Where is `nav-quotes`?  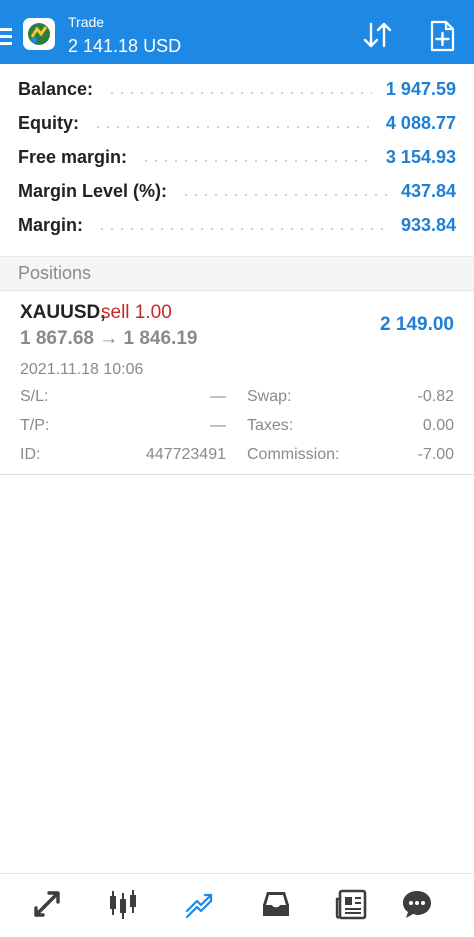 nav-quotes is located at coordinates (47, 904).